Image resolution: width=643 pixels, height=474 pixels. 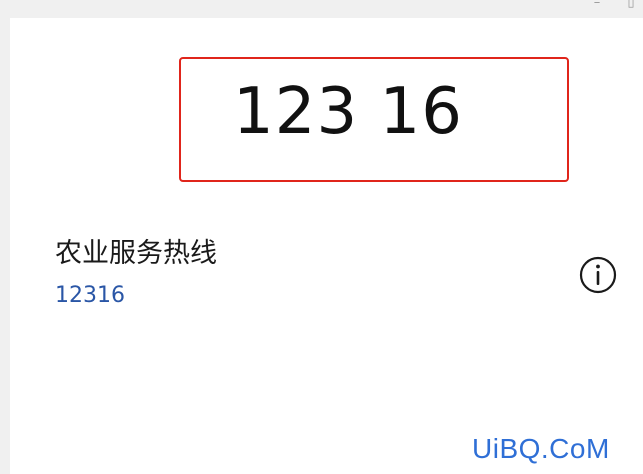 What do you see at coordinates (348, 112) in the screenshot?
I see `dial-number-display: 123 16` at bounding box center [348, 112].